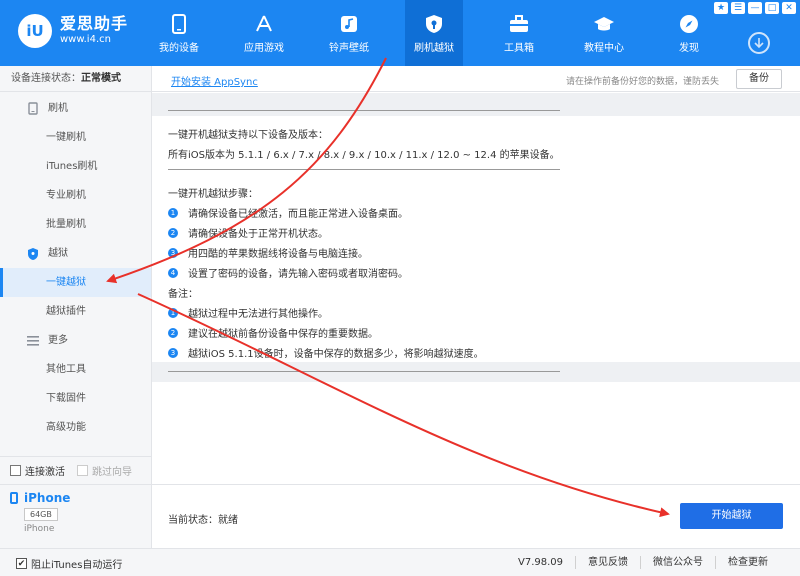 Image resolution: width=800 pixels, height=576 pixels. What do you see at coordinates (203, 520) in the screenshot?
I see `current-status: 当前状态：就绪` at bounding box center [203, 520].